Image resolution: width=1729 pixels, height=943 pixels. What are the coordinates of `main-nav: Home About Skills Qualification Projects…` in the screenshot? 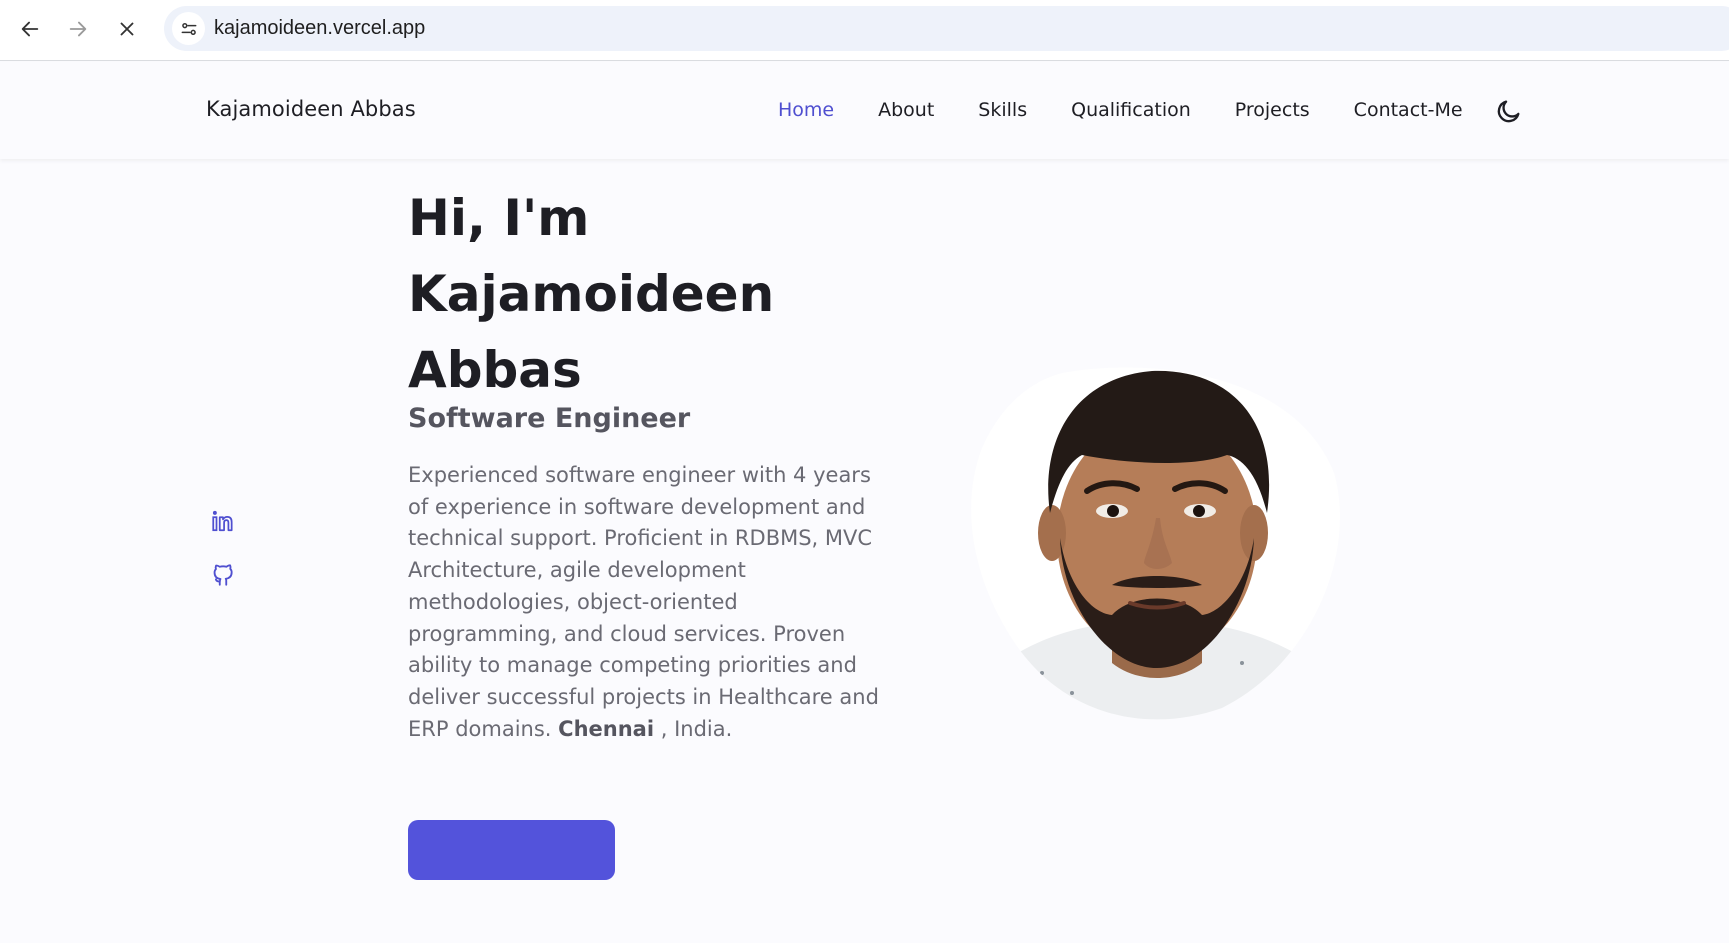 It's located at (1142, 110).